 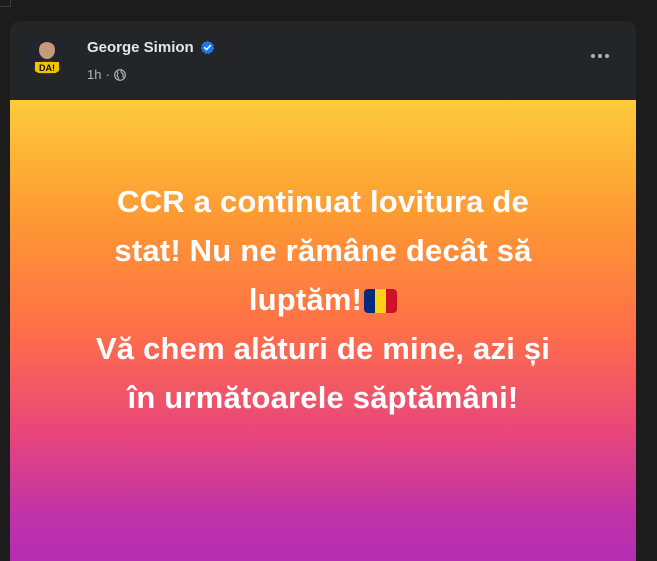 What do you see at coordinates (323, 201) in the screenshot?
I see `post-text-line: CCR a continuat lovitura de` at bounding box center [323, 201].